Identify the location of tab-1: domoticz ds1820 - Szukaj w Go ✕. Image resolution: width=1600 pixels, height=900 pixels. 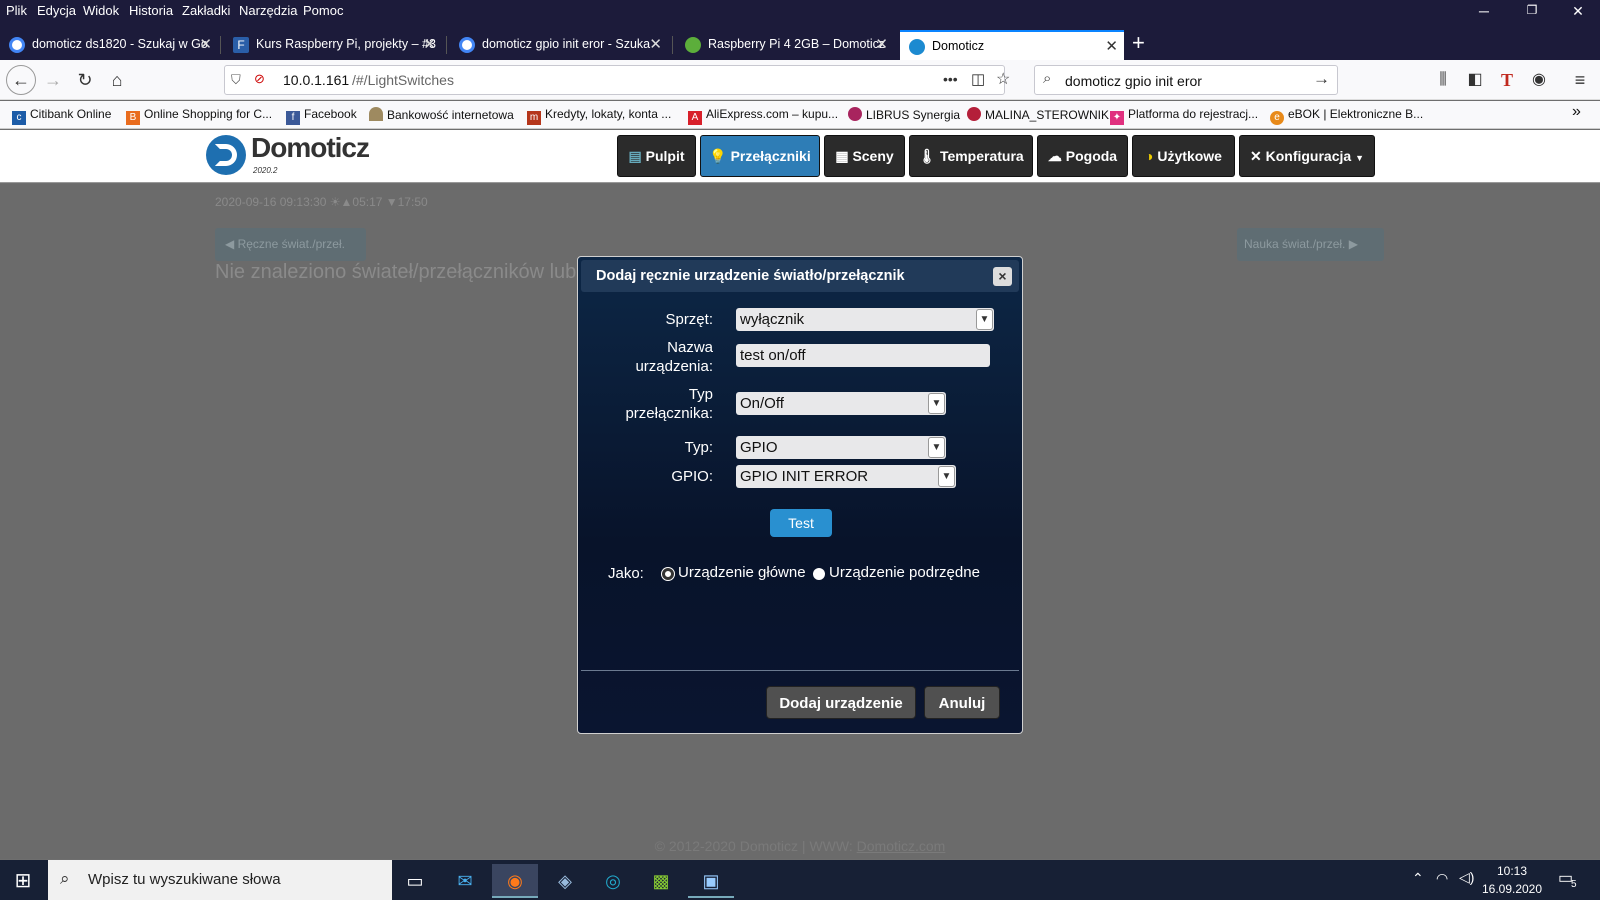
(109, 45).